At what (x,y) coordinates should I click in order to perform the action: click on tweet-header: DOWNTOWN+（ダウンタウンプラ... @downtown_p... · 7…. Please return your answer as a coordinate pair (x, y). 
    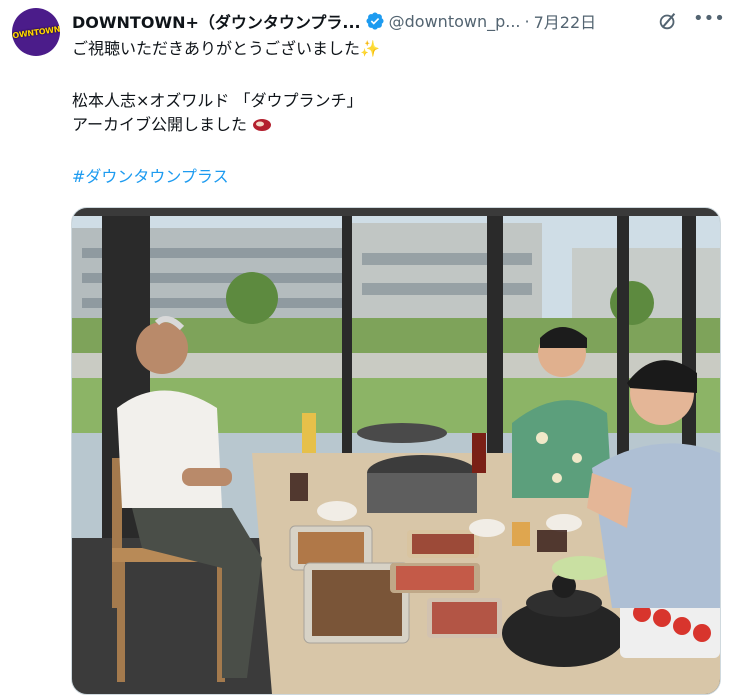
    Looking at the image, I should click on (398, 21).